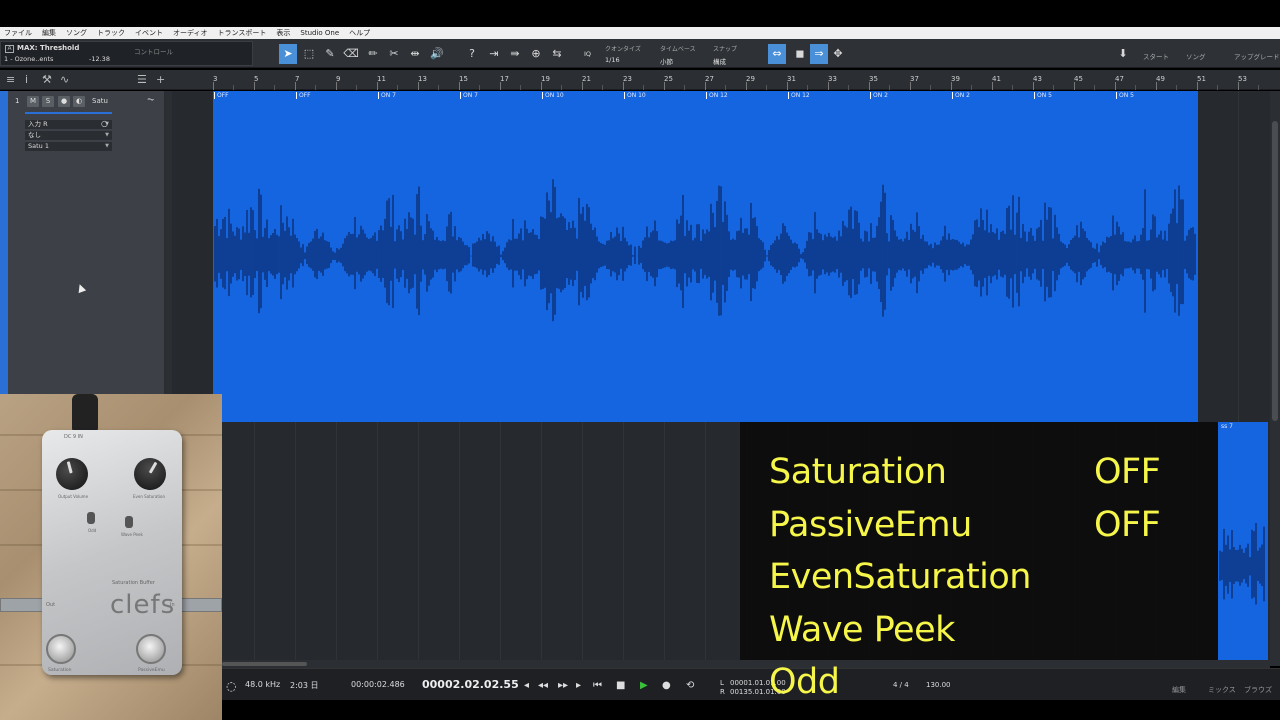 The width and height of the screenshot is (1280, 720). I want to click on menu-icon: ≡, so click(10, 79).